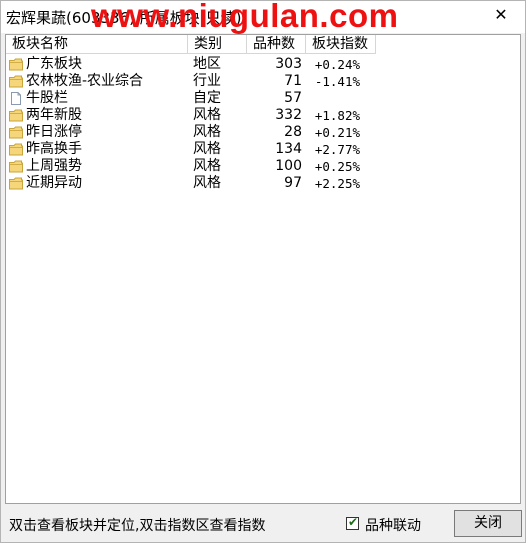  I want to click on list-header: 板块名称 类别 品种数 板块指数, so click(263, 45).